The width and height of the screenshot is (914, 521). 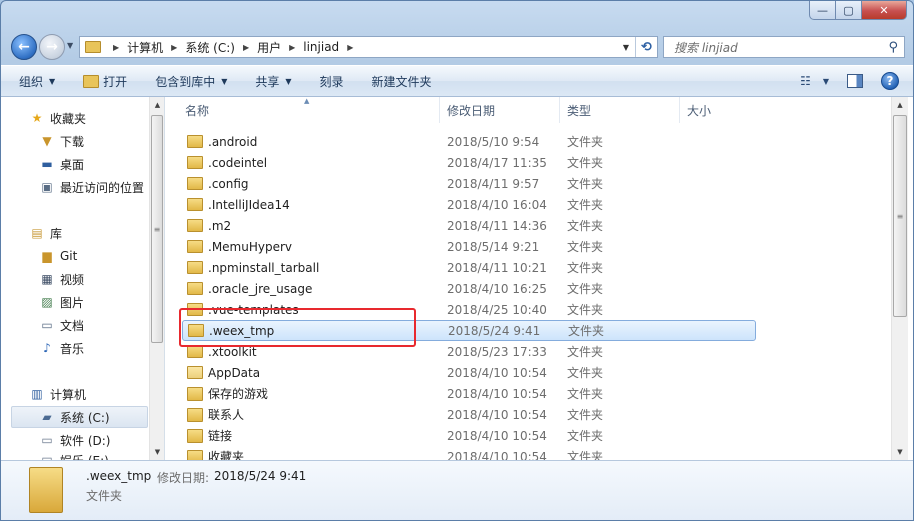 What do you see at coordinates (457, 490) in the screenshot?
I see `details-pane: .weex_tmp 修改日期: 2018/5/24 9:41 文件夹` at bounding box center [457, 490].